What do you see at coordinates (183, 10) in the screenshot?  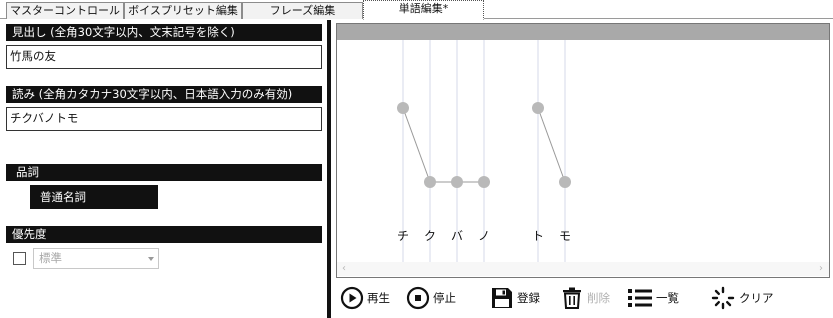 I see `tab-voice-preset-edit: ボイスプリセット編集` at bounding box center [183, 10].